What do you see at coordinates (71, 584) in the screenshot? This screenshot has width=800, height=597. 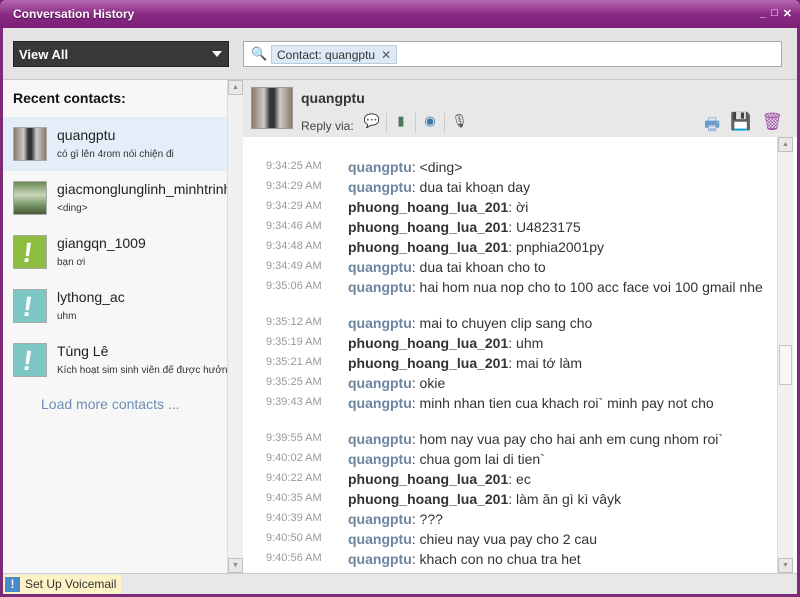 I see `voicemail-label: Set Up Voicemail` at bounding box center [71, 584].